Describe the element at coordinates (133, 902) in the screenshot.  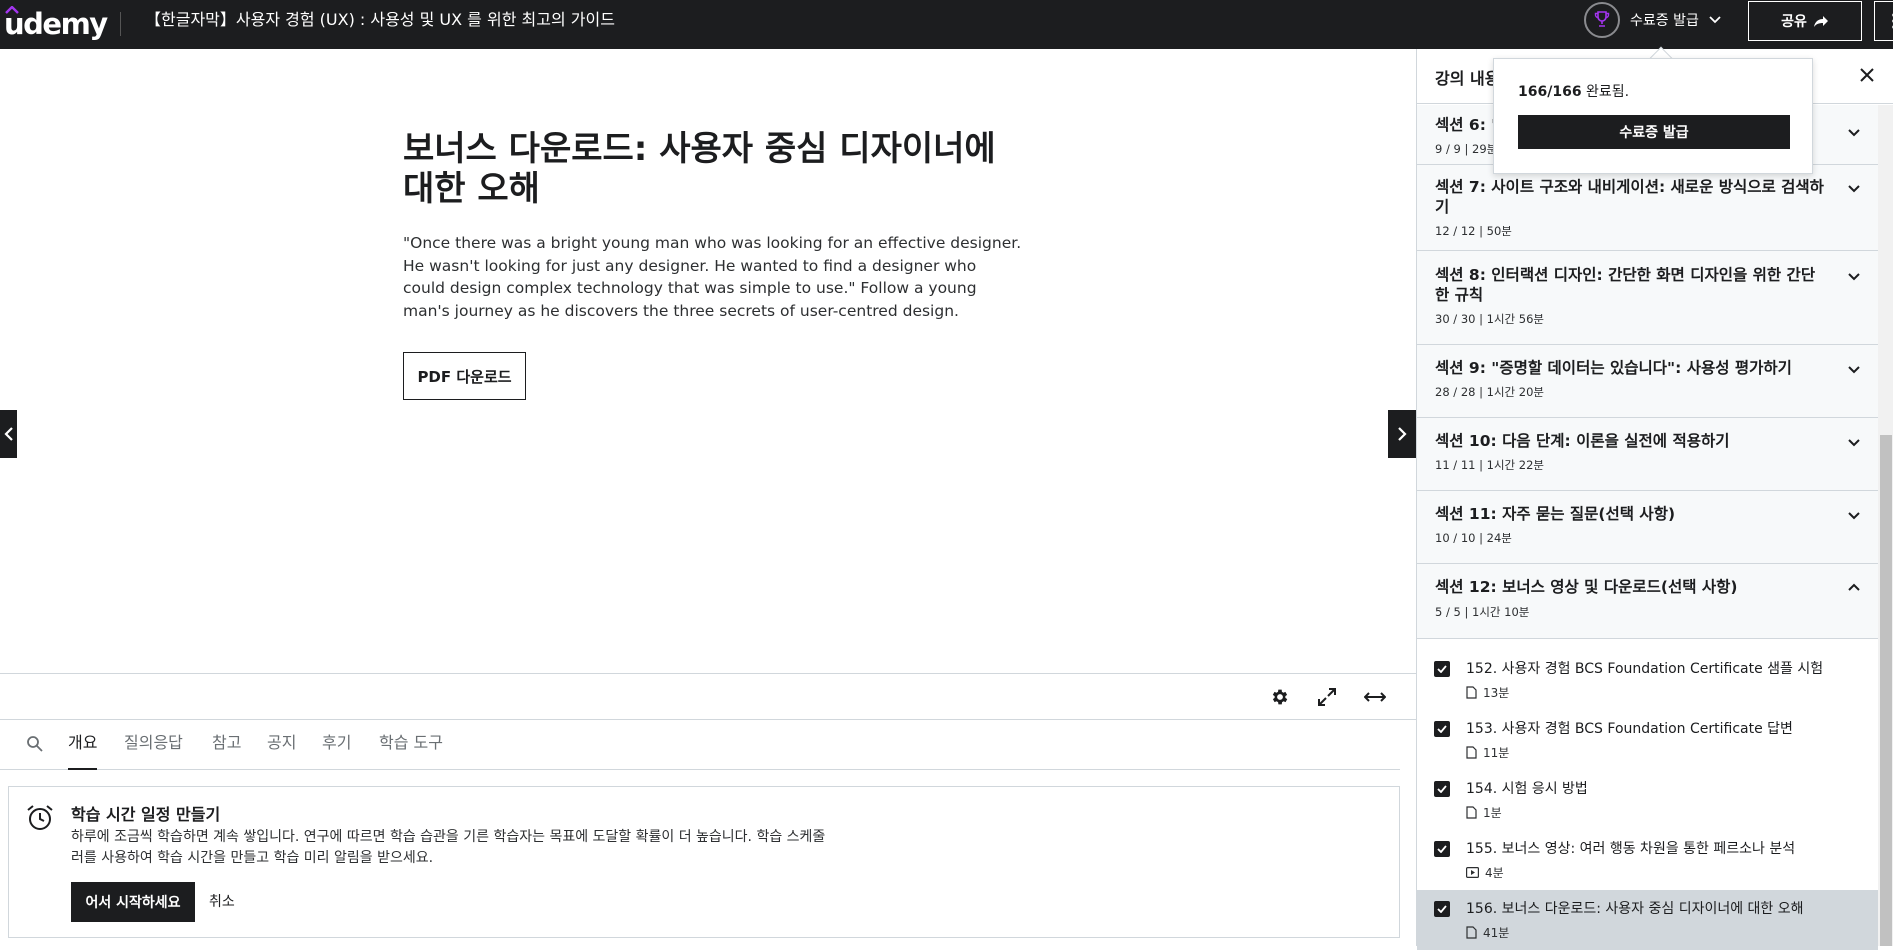
I see `start-schedule-button: 어서 시작하세요` at that location.